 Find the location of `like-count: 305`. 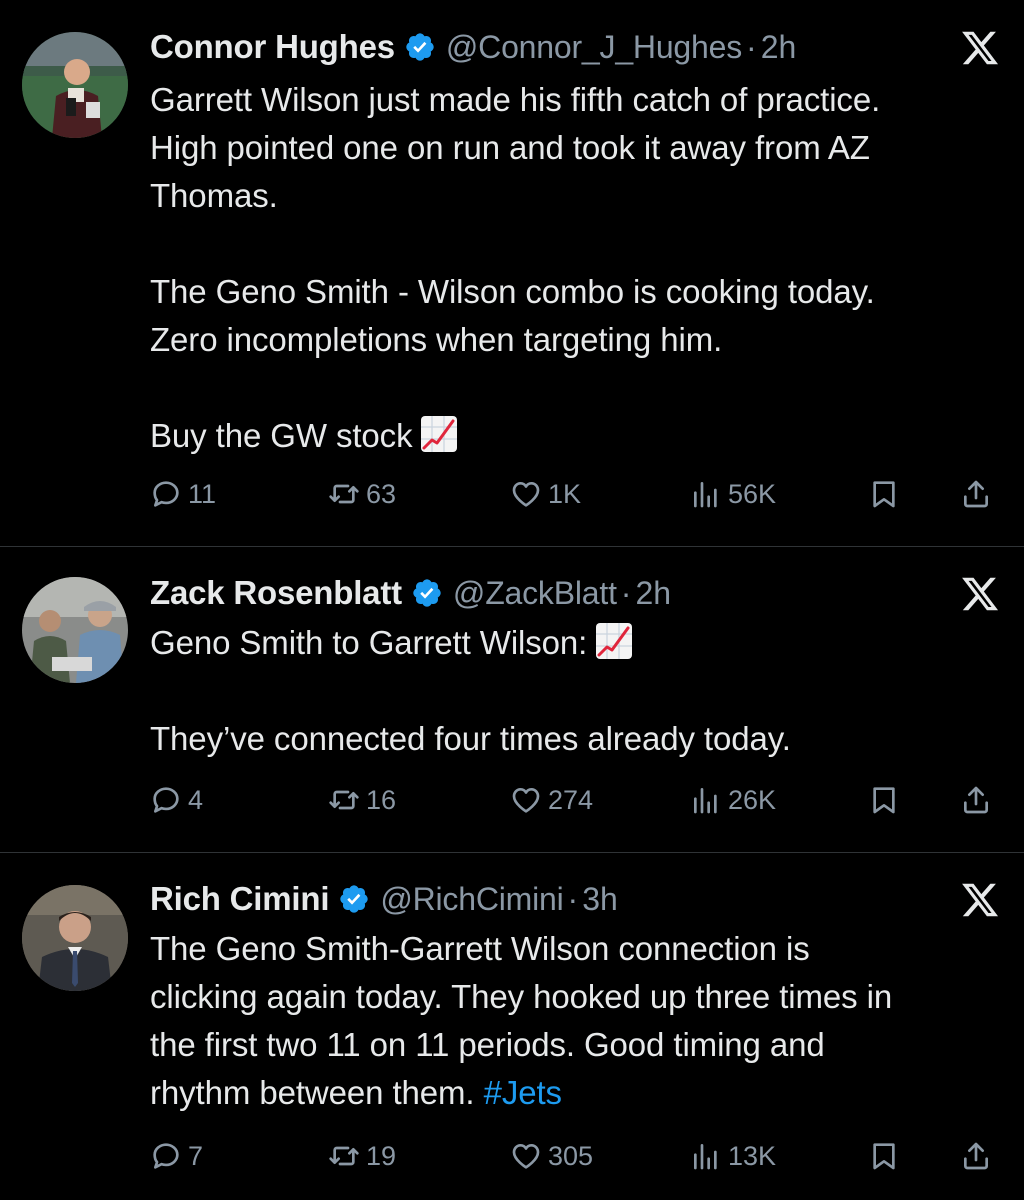

like-count: 305 is located at coordinates (571, 1155).